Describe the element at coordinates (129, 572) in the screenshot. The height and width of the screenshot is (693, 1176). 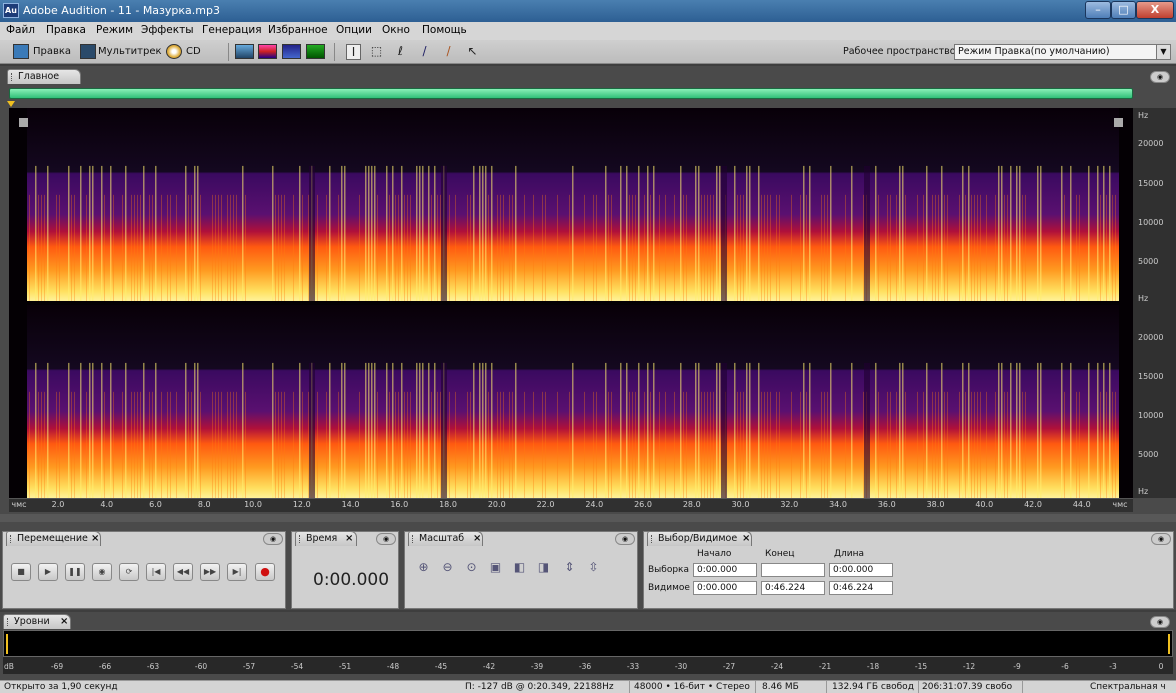
I see `loop-button: ⟳` at that location.